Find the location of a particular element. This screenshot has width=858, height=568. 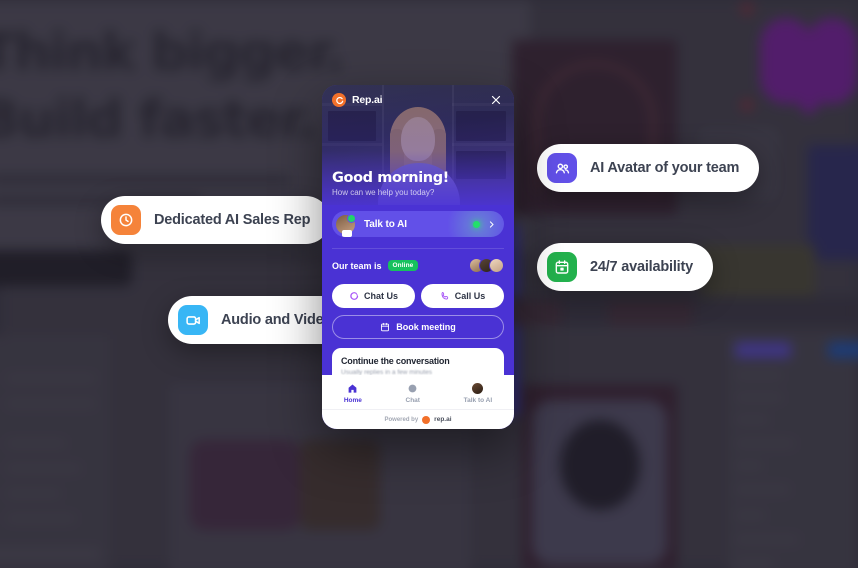

quick-actions-row: Chat Us Call Us is located at coordinates (418, 296).